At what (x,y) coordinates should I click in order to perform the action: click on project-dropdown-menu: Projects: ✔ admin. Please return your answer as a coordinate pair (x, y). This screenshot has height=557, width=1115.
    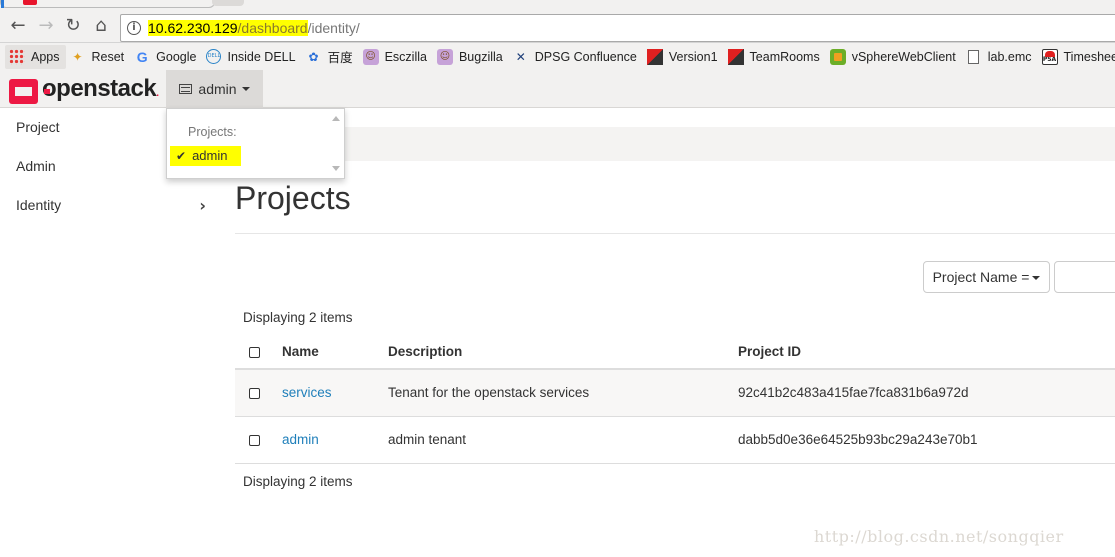
    Looking at the image, I should click on (255, 143).